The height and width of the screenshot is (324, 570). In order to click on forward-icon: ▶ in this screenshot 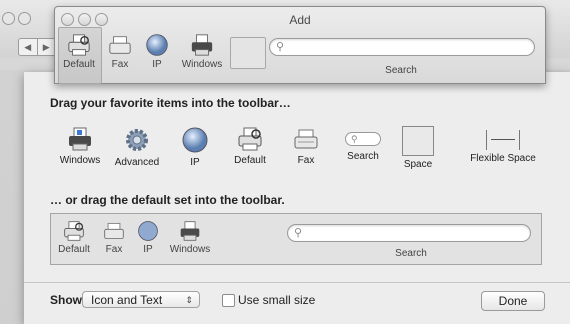, I will do `click(46, 47)`.